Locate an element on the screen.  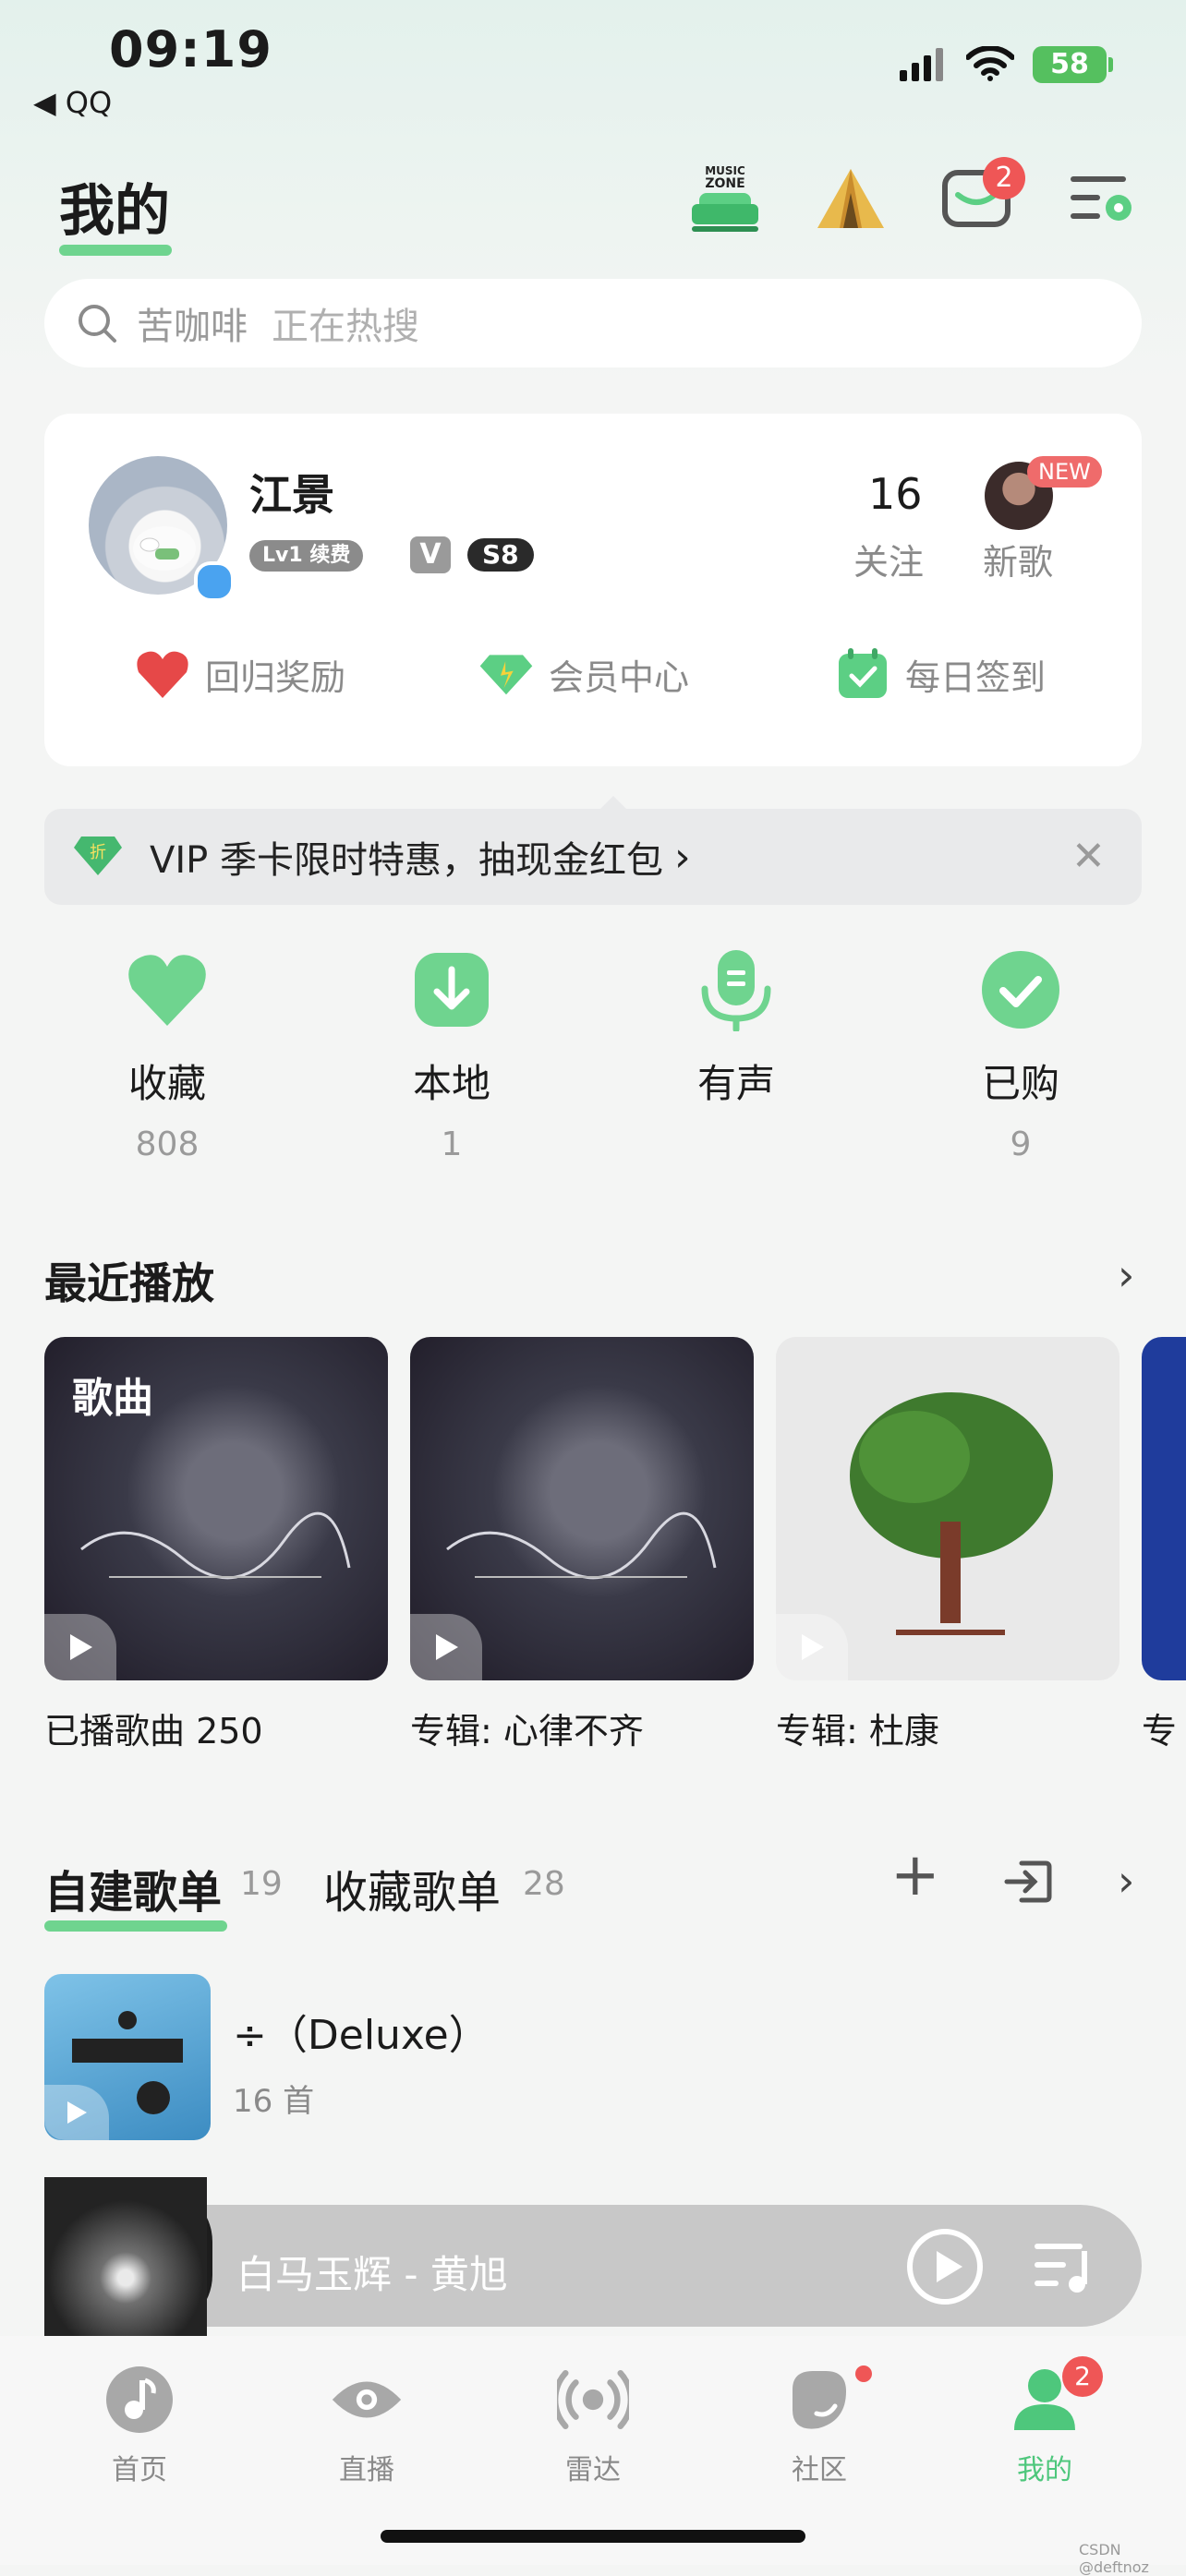
search-bar: 苦咖啡 正在热搜 is located at coordinates (593, 323).